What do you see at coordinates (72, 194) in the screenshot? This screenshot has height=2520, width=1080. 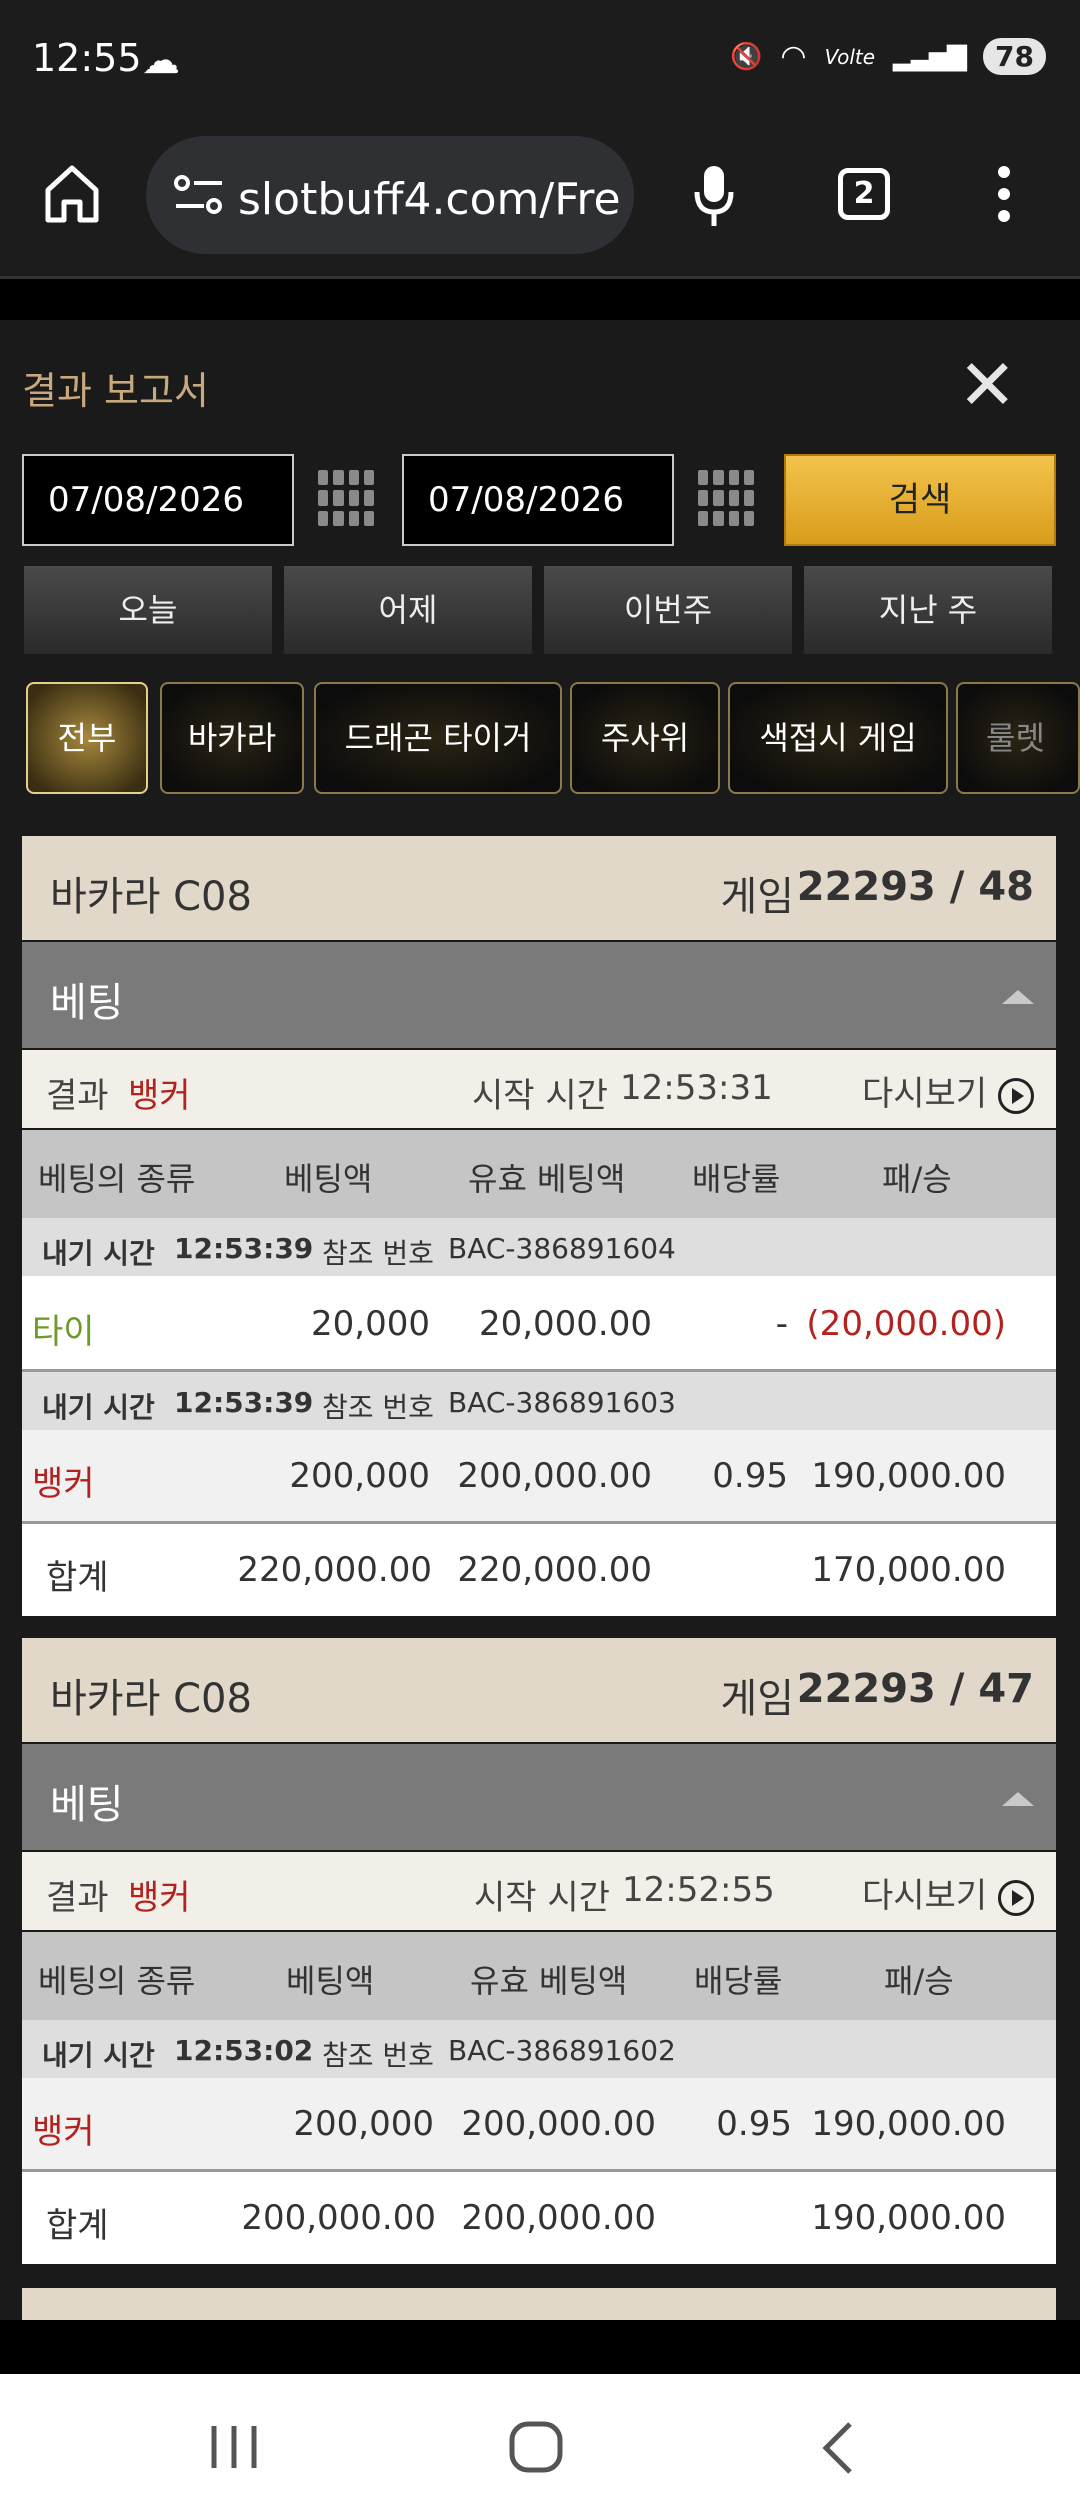 I see `home-icon` at bounding box center [72, 194].